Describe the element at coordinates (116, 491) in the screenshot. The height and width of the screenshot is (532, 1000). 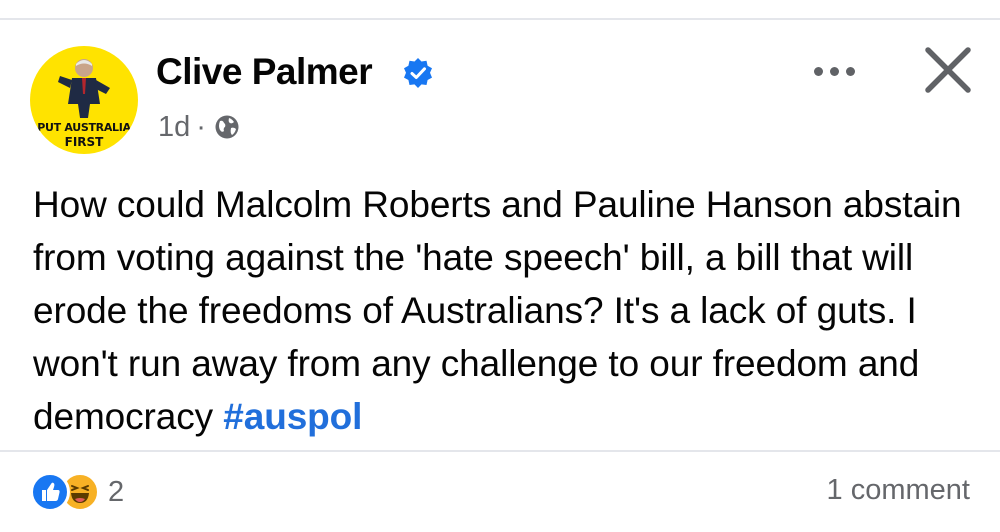
I see `reaction-count: 2` at that location.